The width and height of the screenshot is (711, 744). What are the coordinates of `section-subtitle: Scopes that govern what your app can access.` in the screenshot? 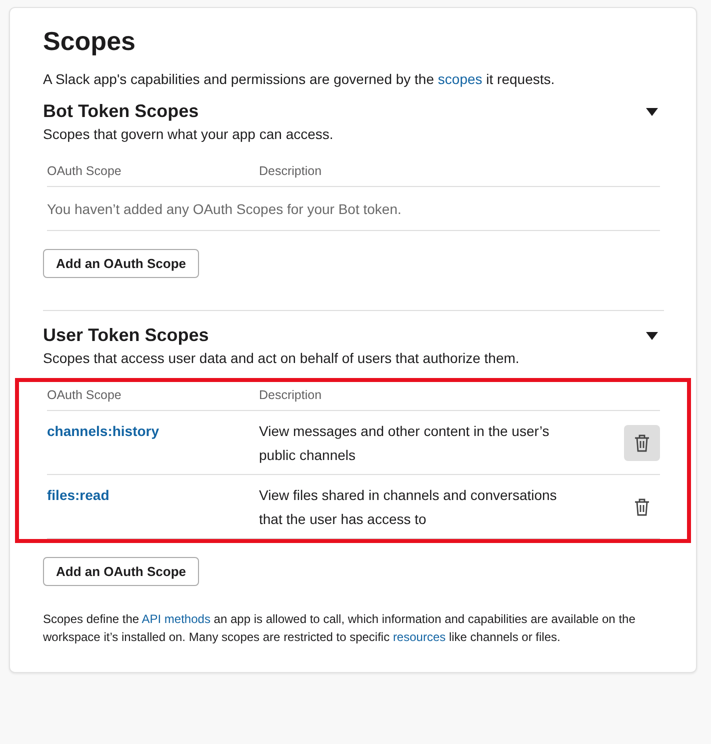 It's located at (188, 134).